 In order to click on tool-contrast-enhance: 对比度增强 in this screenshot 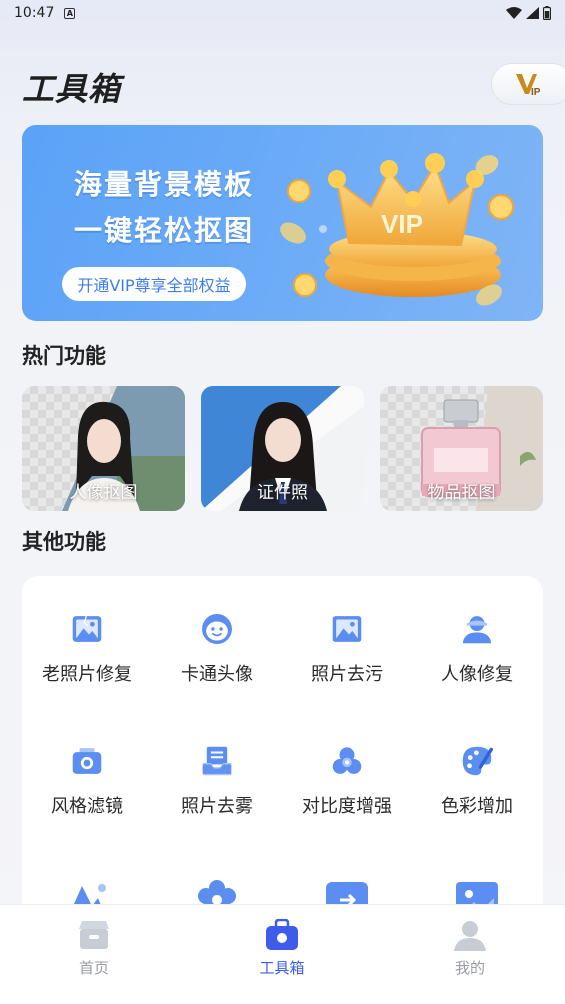, I will do `click(347, 763)`.